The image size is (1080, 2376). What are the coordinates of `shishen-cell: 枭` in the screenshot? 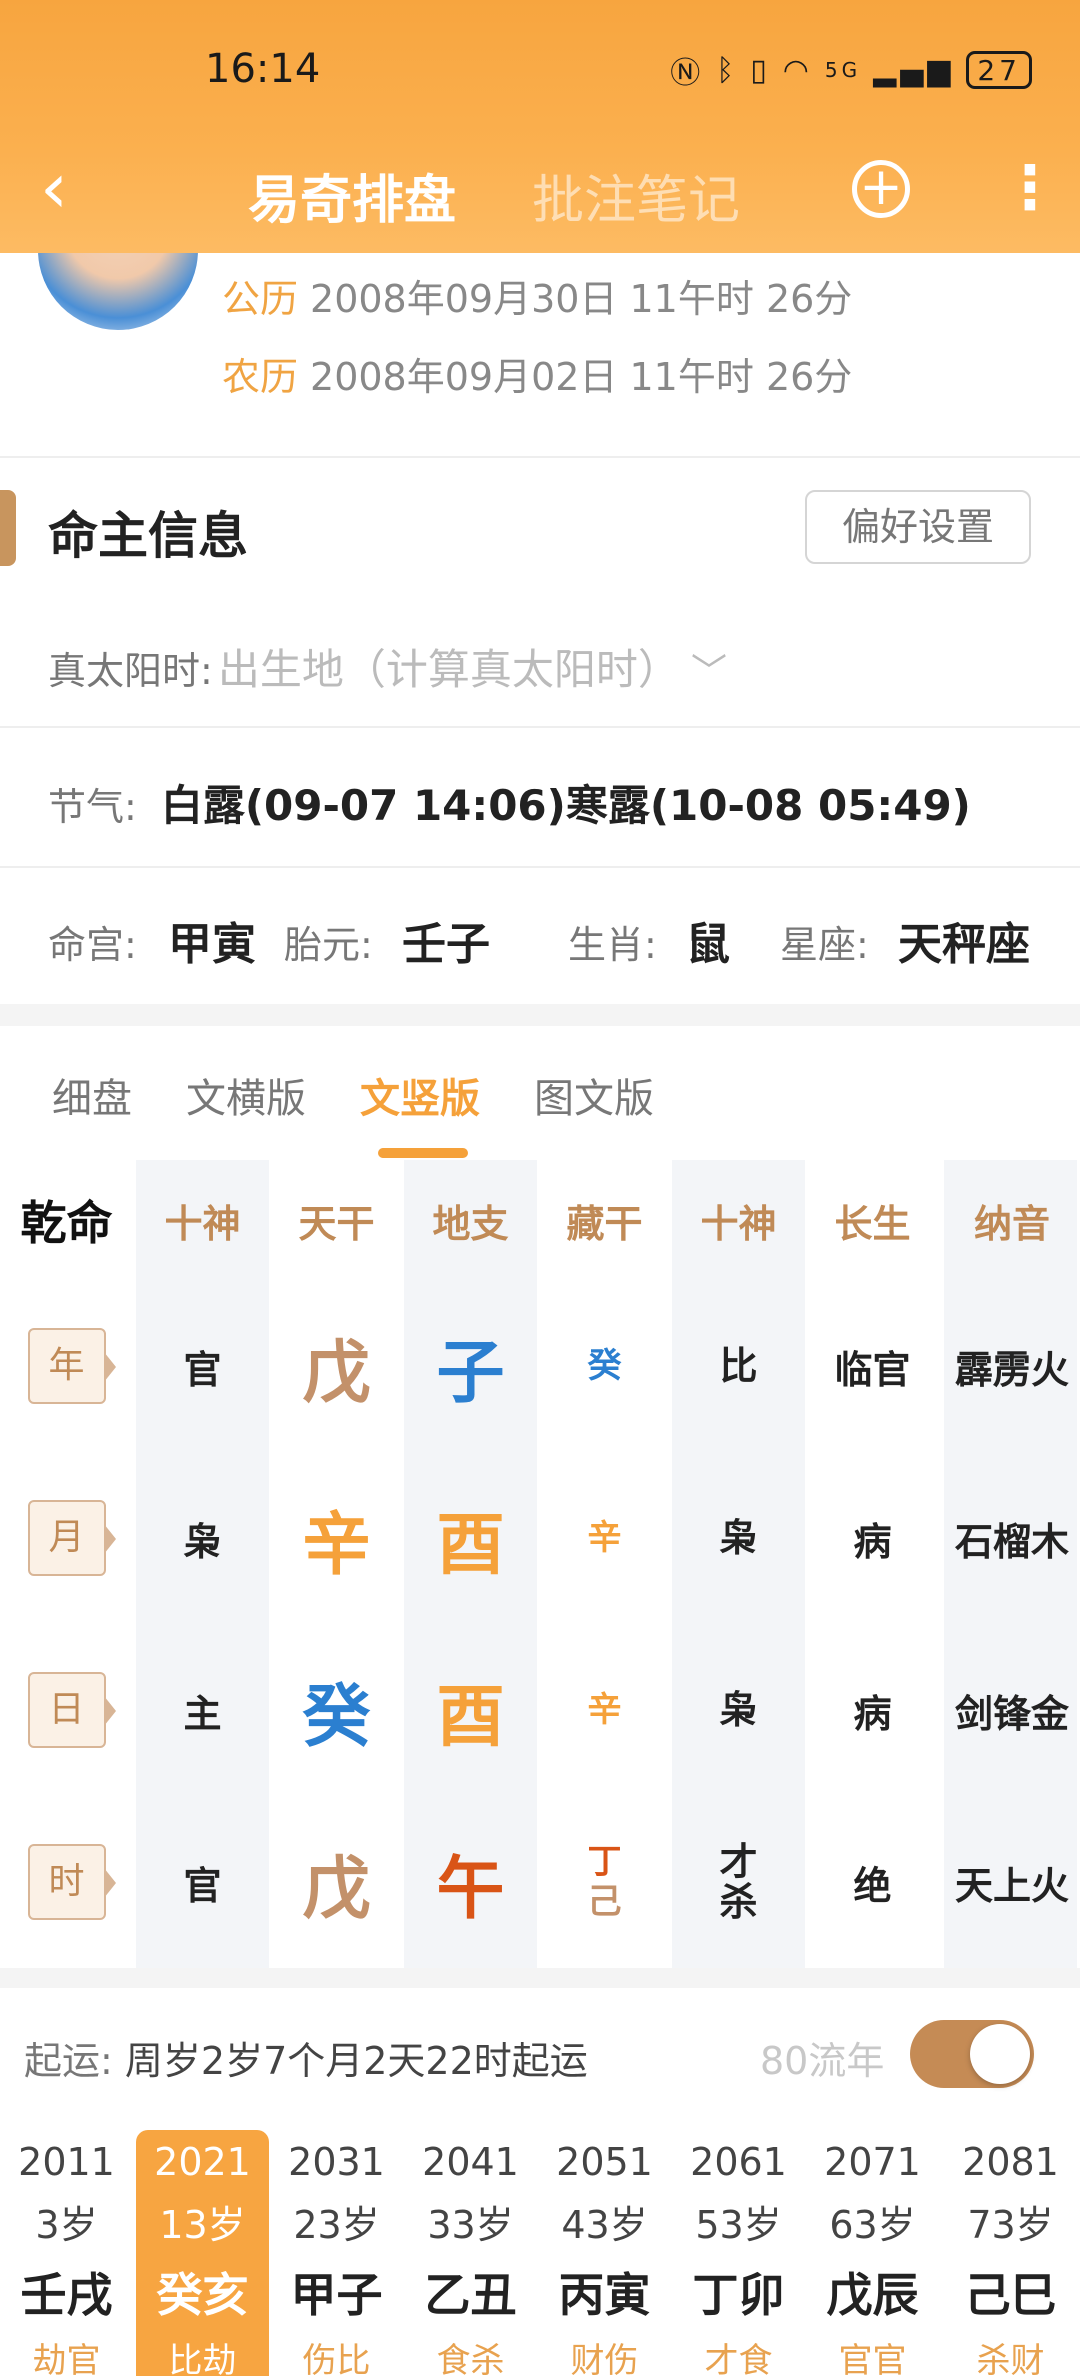 It's located at (202, 1541).